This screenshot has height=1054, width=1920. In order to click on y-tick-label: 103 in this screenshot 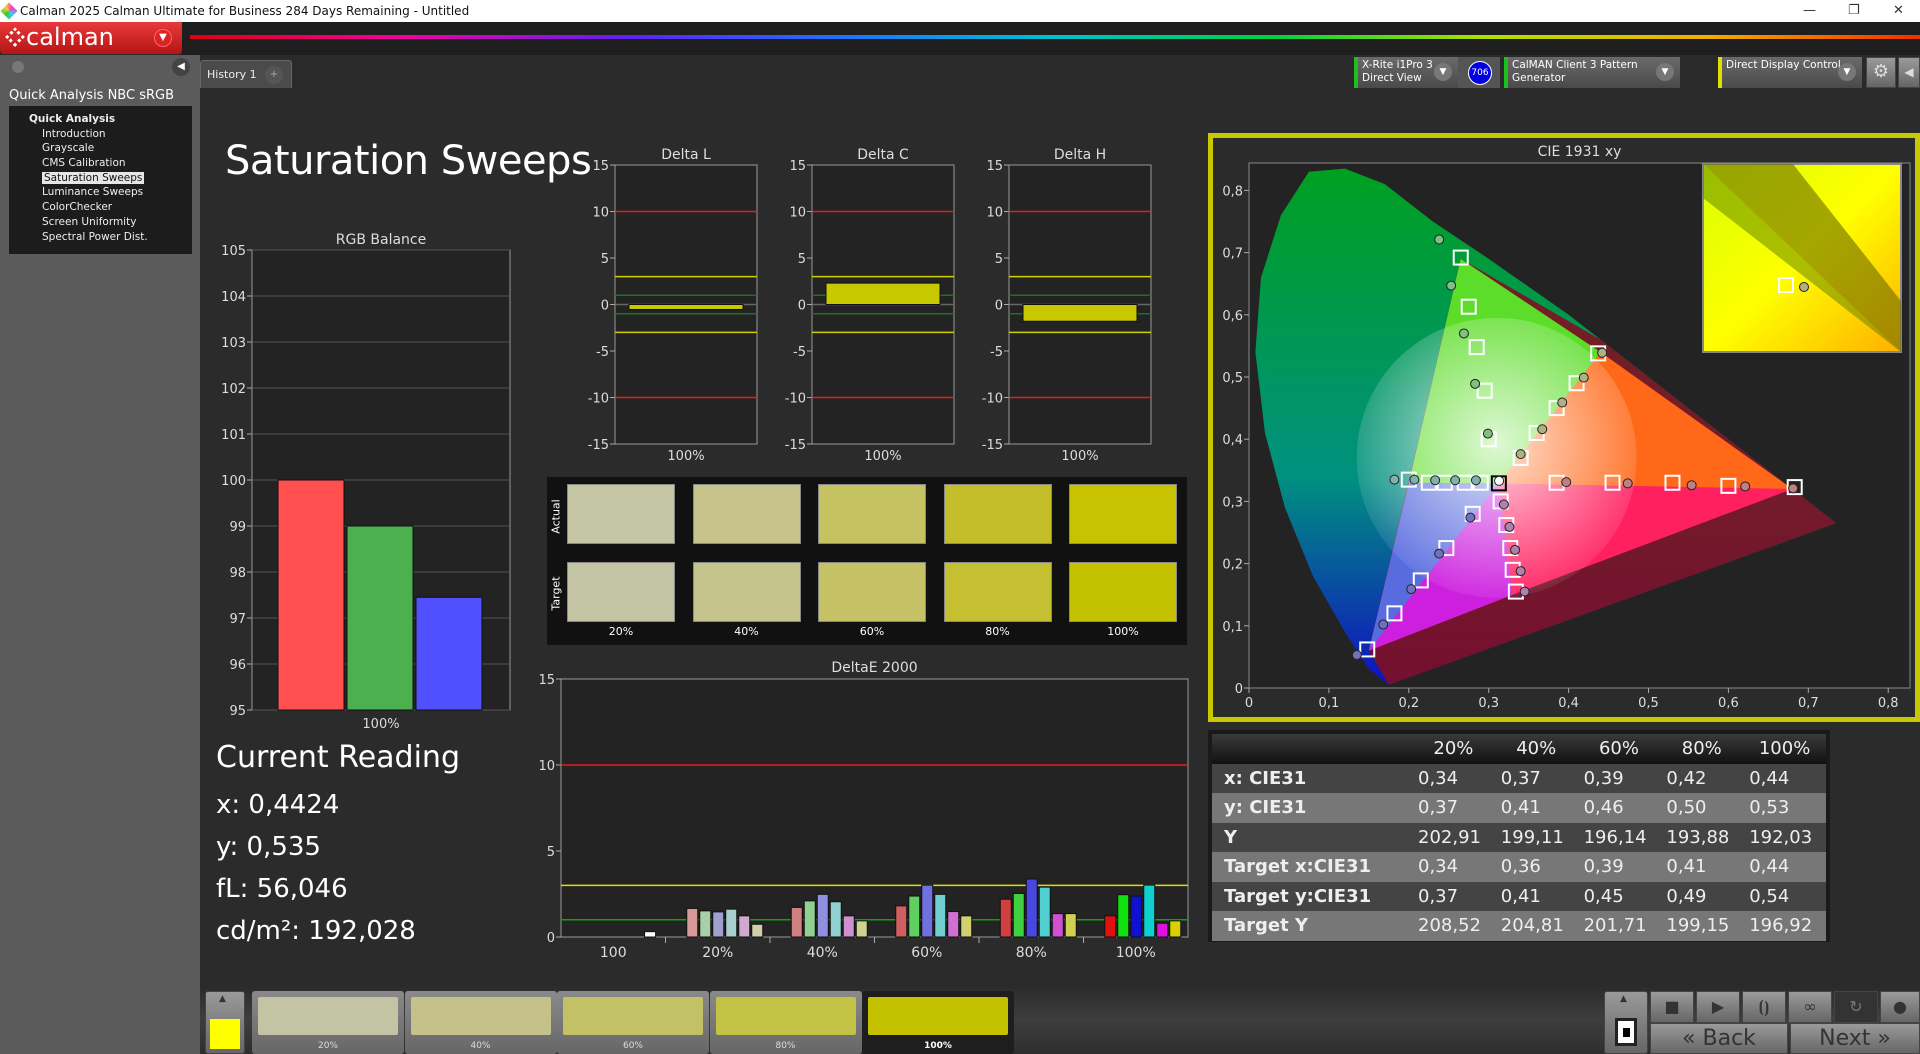, I will do `click(233, 343)`.